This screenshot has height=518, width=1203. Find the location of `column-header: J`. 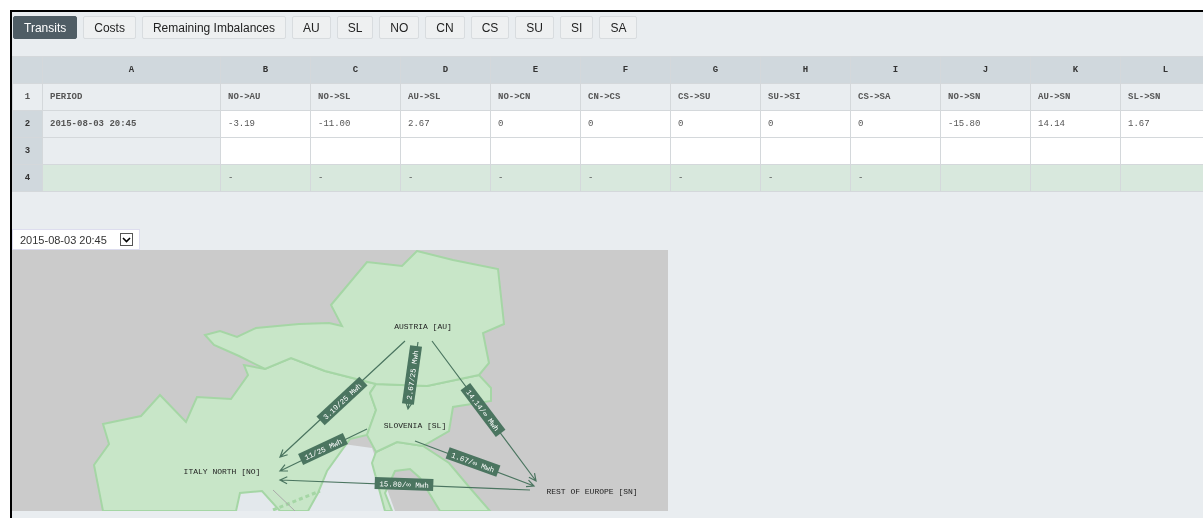

column-header: J is located at coordinates (985, 70).